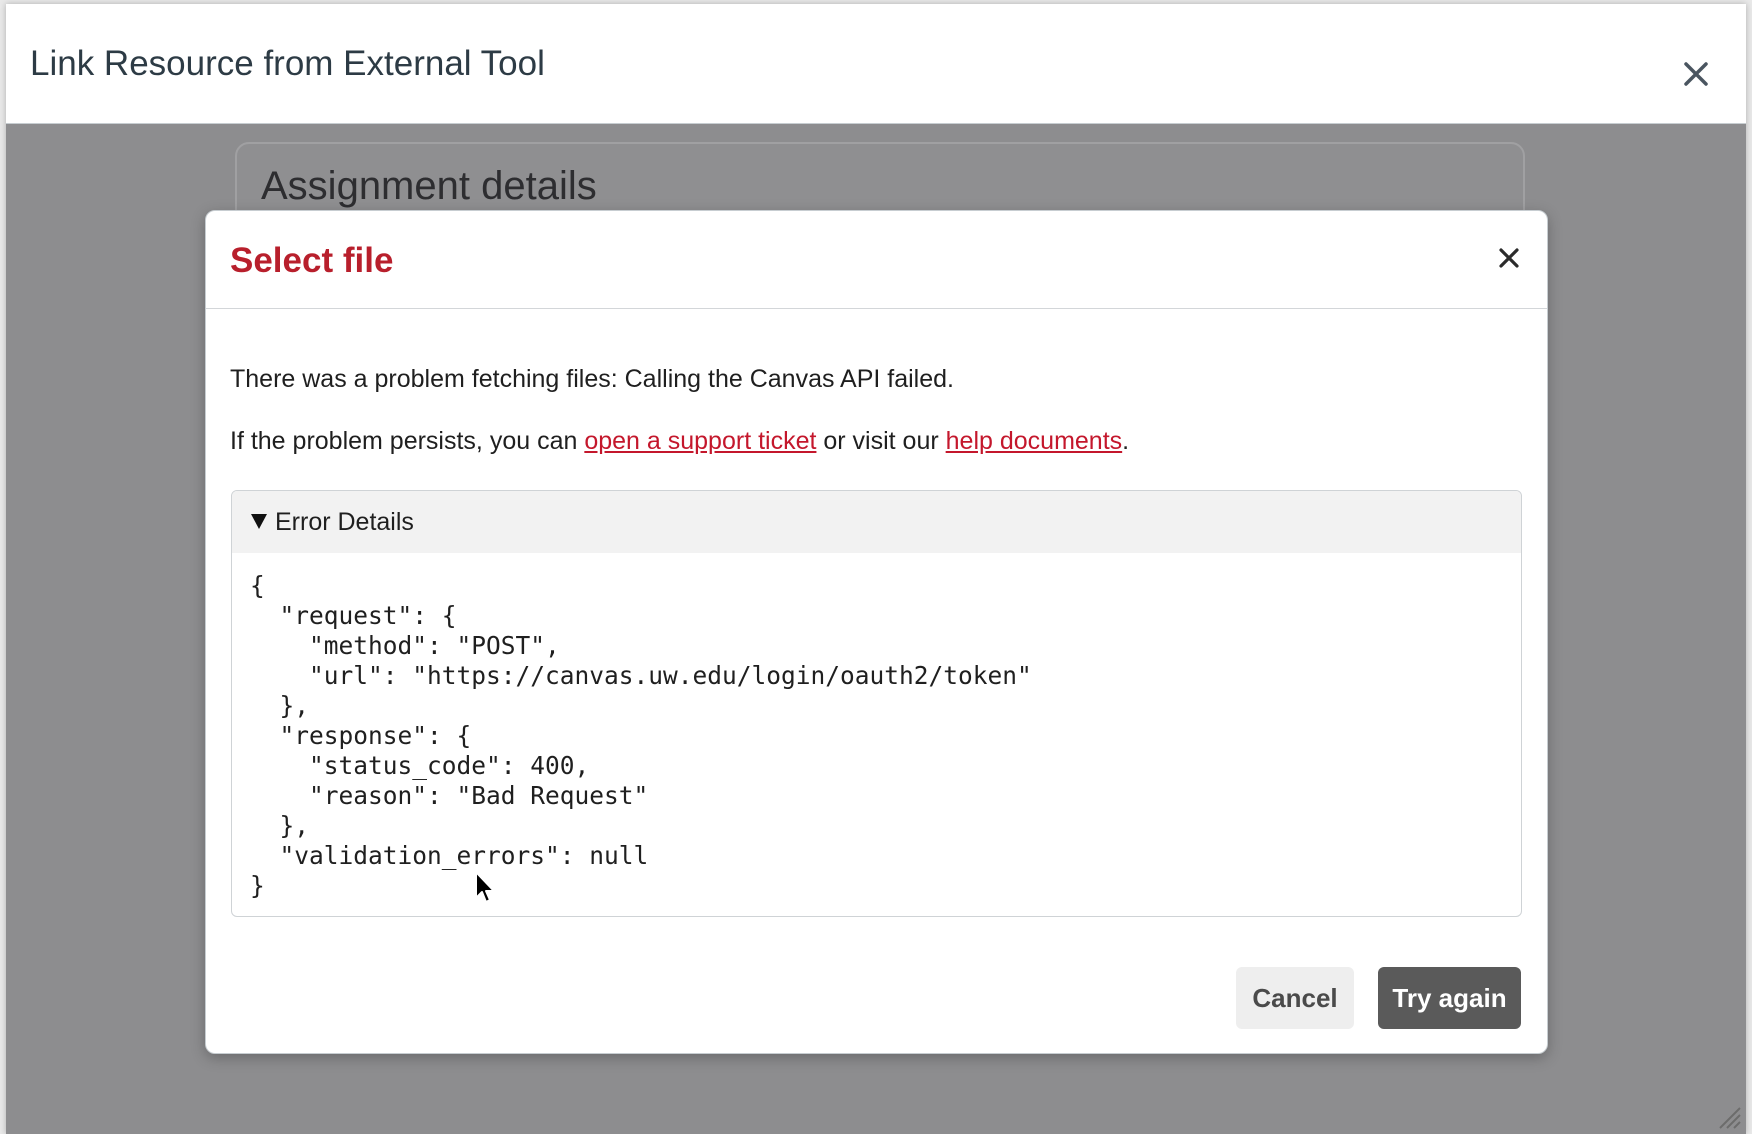 Image resolution: width=1752 pixels, height=1134 pixels. Describe the element at coordinates (429, 186) in the screenshot. I see `assignment-details-title: Assignment details` at that location.